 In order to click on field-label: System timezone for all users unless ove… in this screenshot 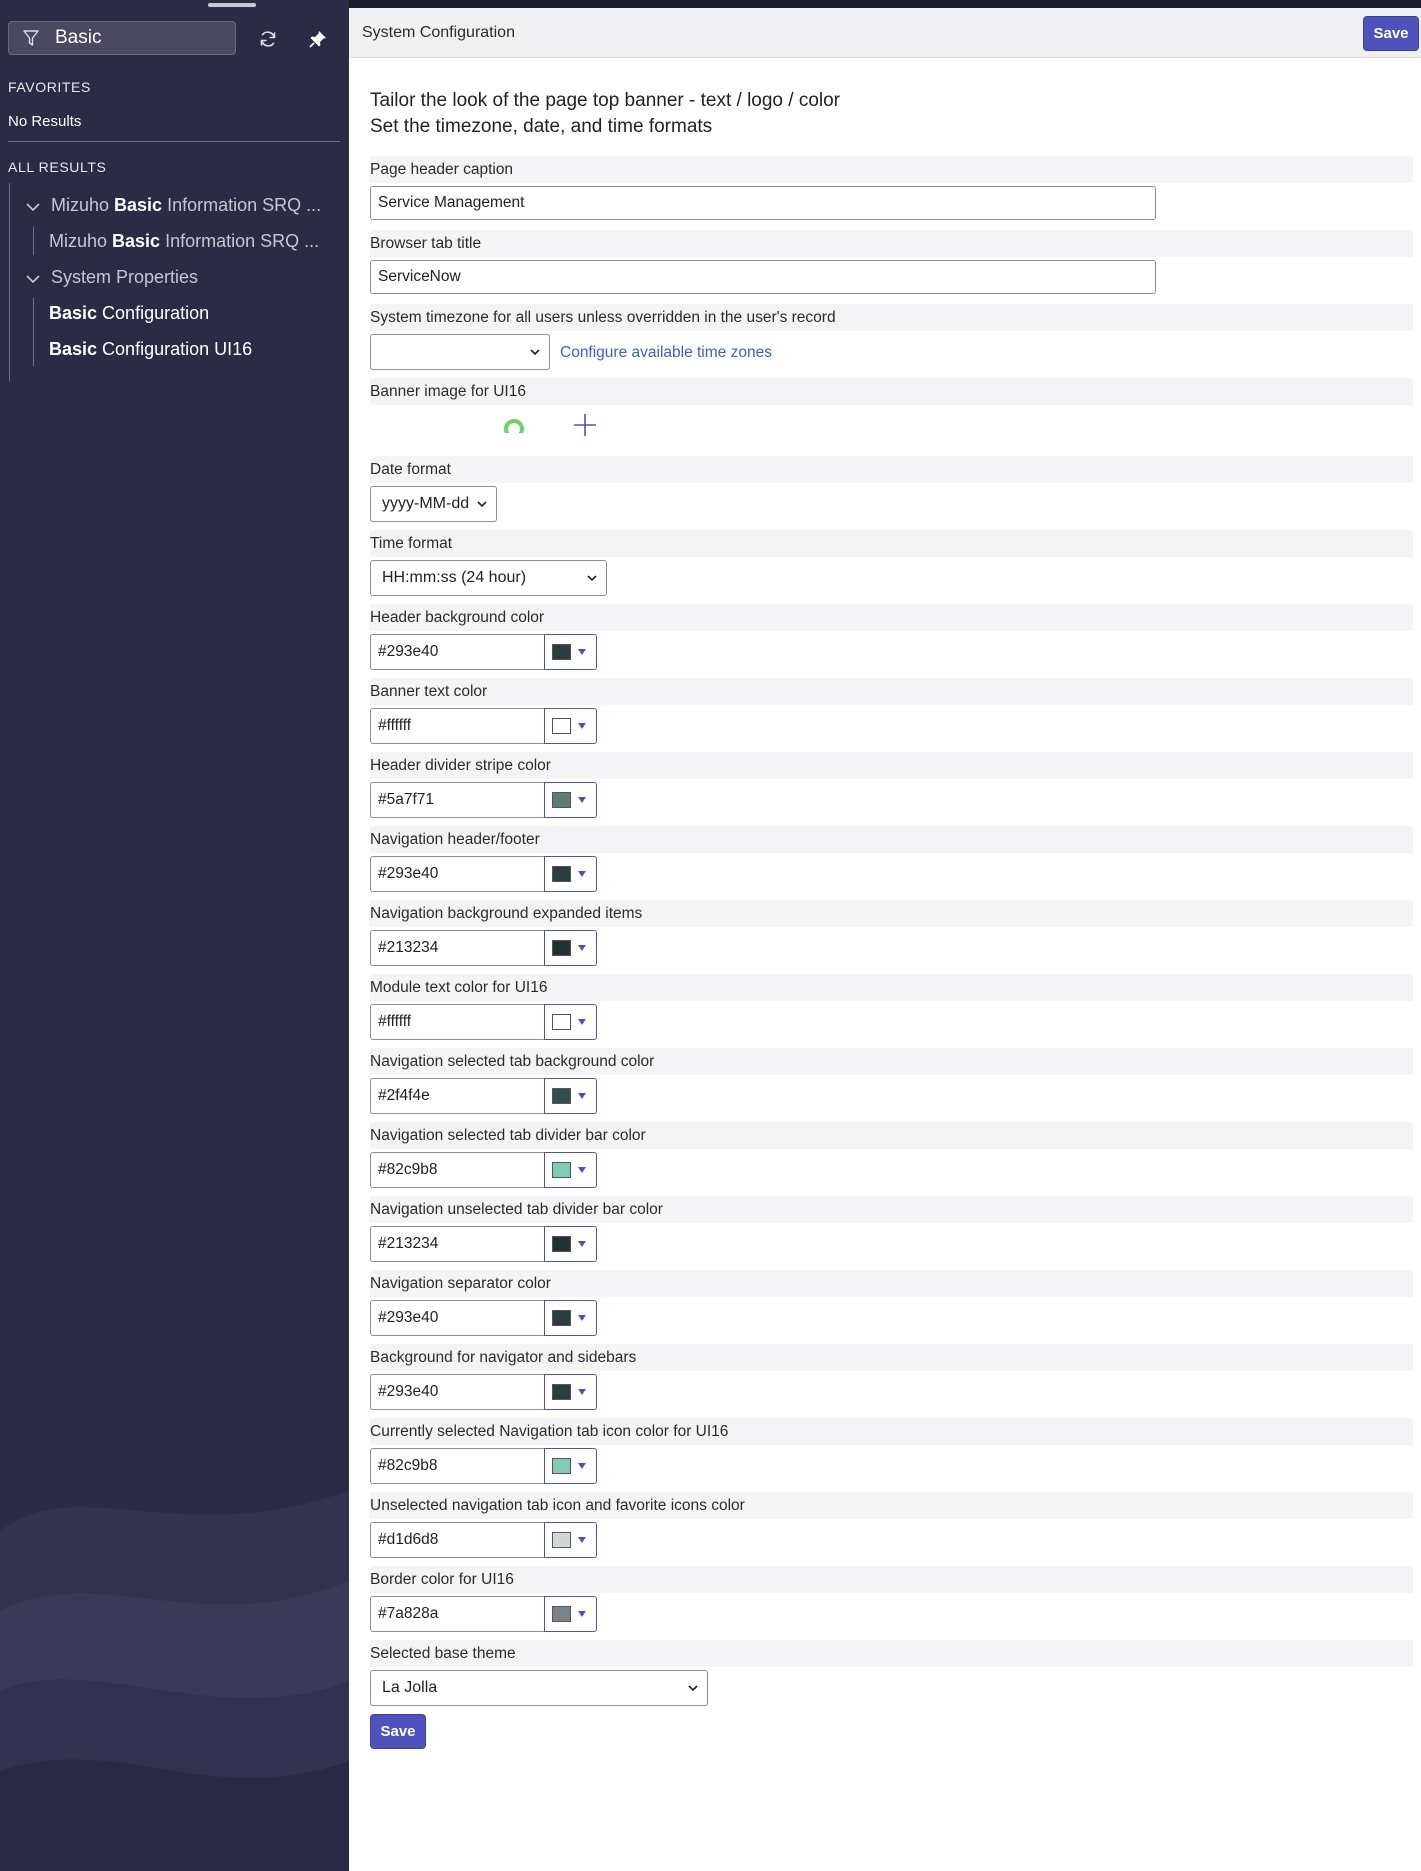, I will do `click(891, 317)`.